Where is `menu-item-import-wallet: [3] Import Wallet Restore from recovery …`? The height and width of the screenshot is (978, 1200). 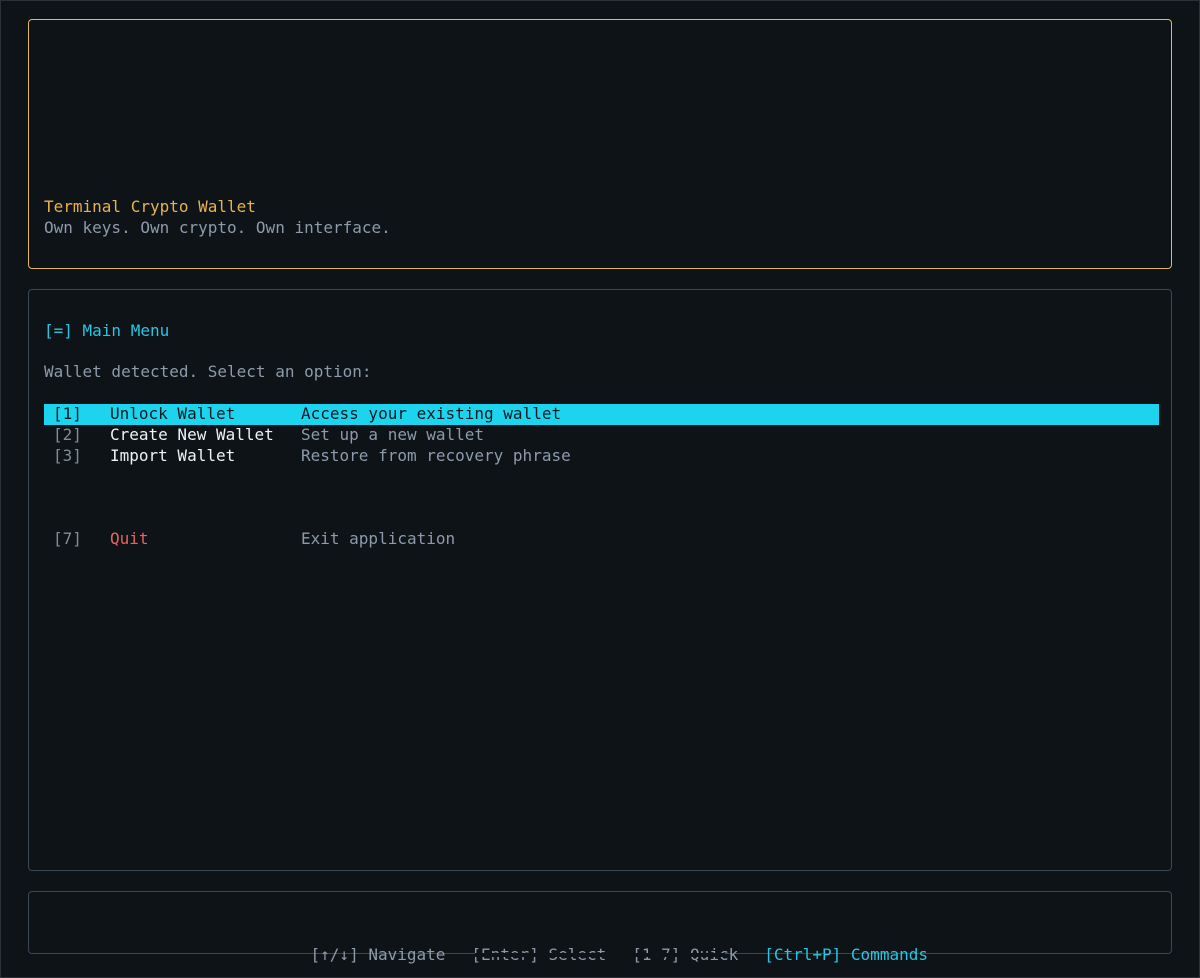 menu-item-import-wallet: [3] Import Wallet Restore from recovery … is located at coordinates (601, 456).